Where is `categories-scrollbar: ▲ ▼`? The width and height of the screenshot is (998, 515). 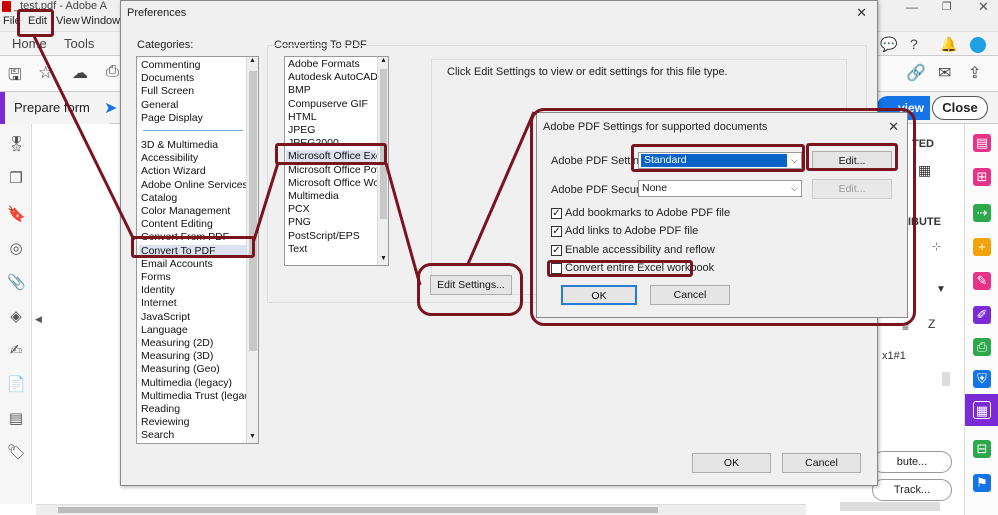 categories-scrollbar: ▲ ▼ is located at coordinates (252, 250).